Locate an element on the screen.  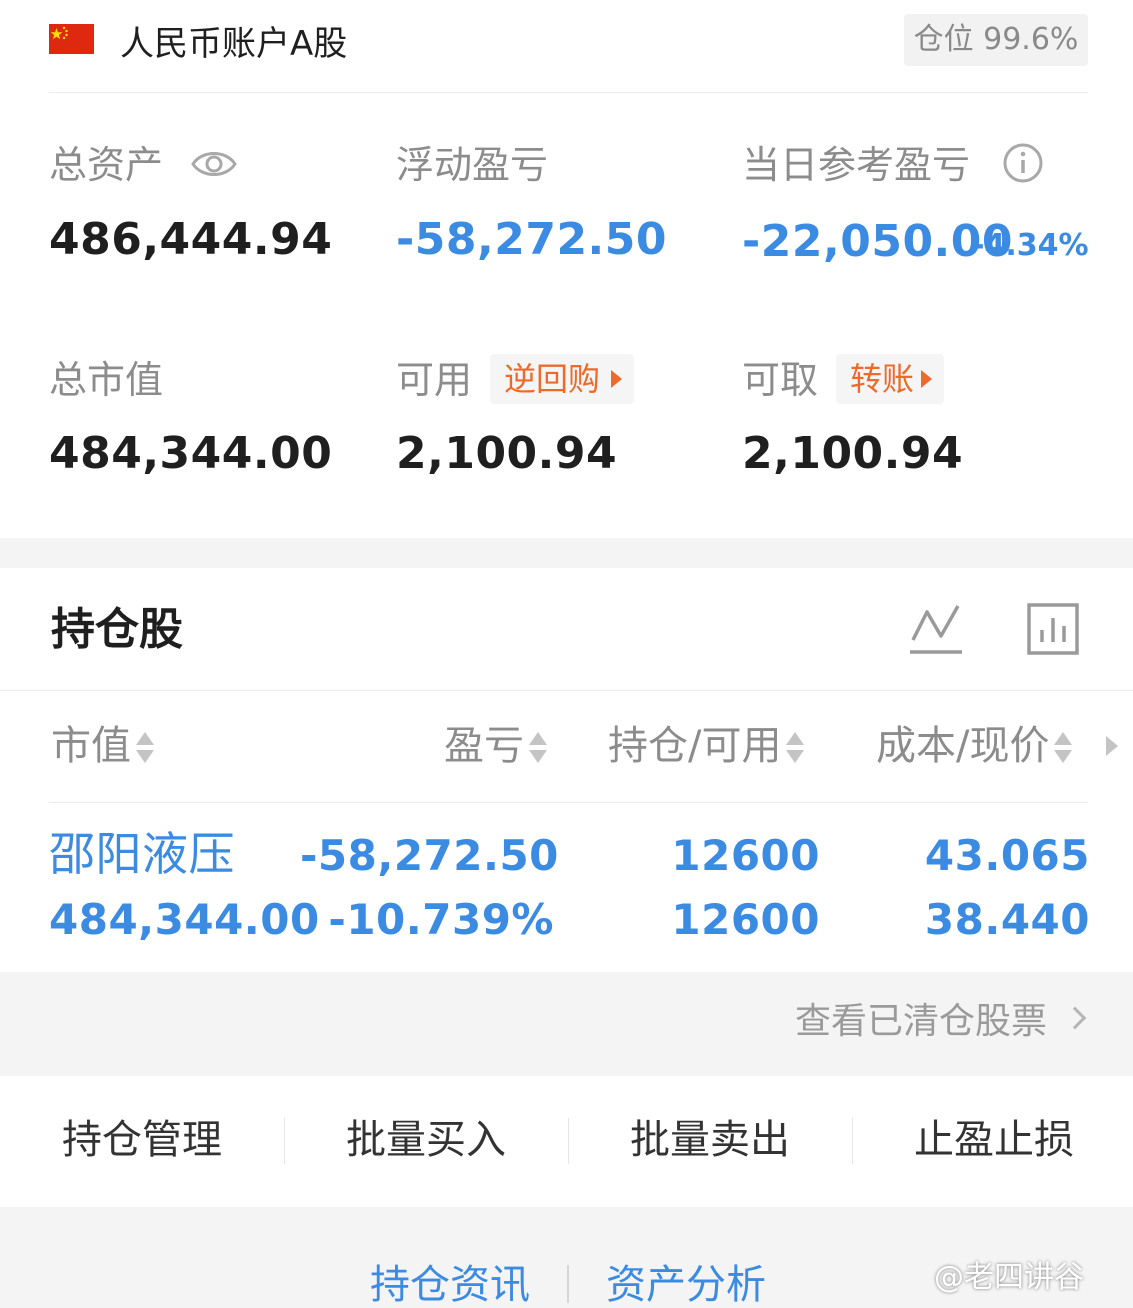
holdings-news-link: 持仓资讯 is located at coordinates (450, 1283).